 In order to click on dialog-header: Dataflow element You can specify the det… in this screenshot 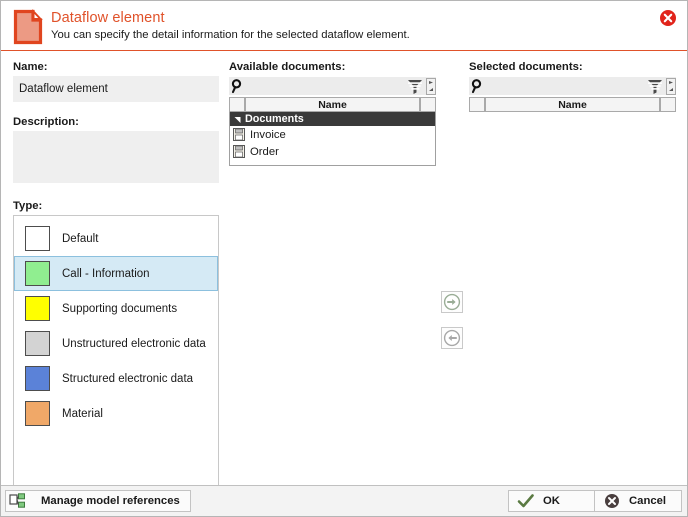, I will do `click(344, 26)`.